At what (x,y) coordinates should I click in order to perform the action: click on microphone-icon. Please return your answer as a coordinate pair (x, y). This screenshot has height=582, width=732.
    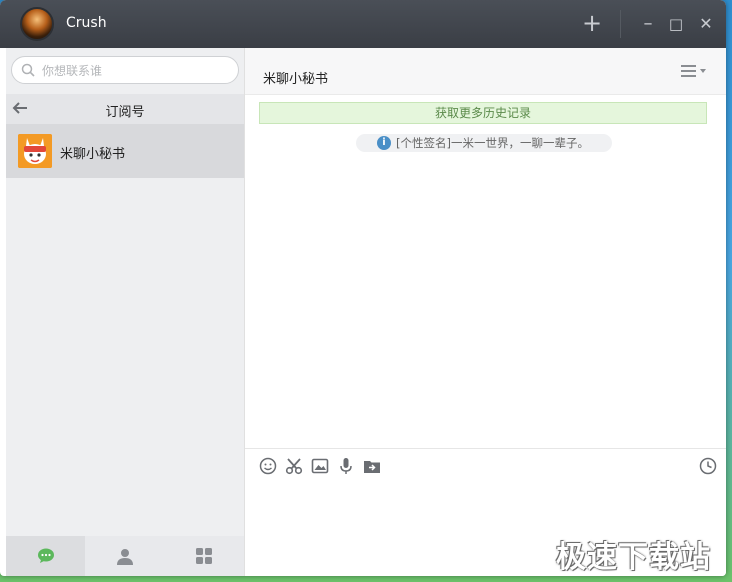
    Looking at the image, I should click on (346, 466).